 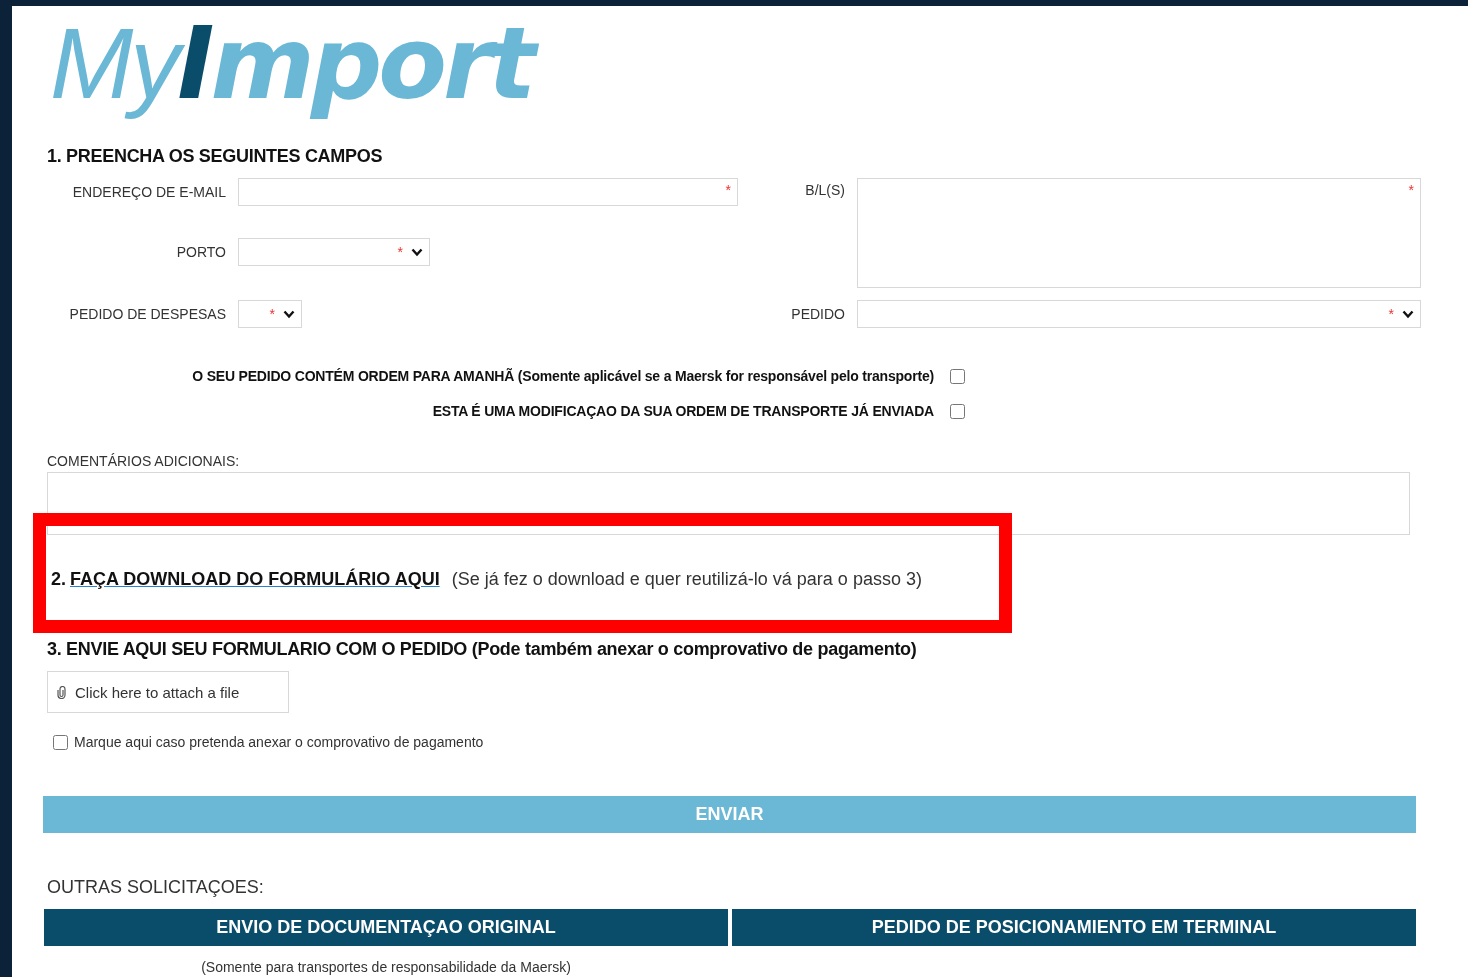 I want to click on section-title: 3. ENVIE AQUI SEU FORMULARIO COM O PEDIDO (Pode também anexar o comprovativo de pagamento), so click(x=482, y=649).